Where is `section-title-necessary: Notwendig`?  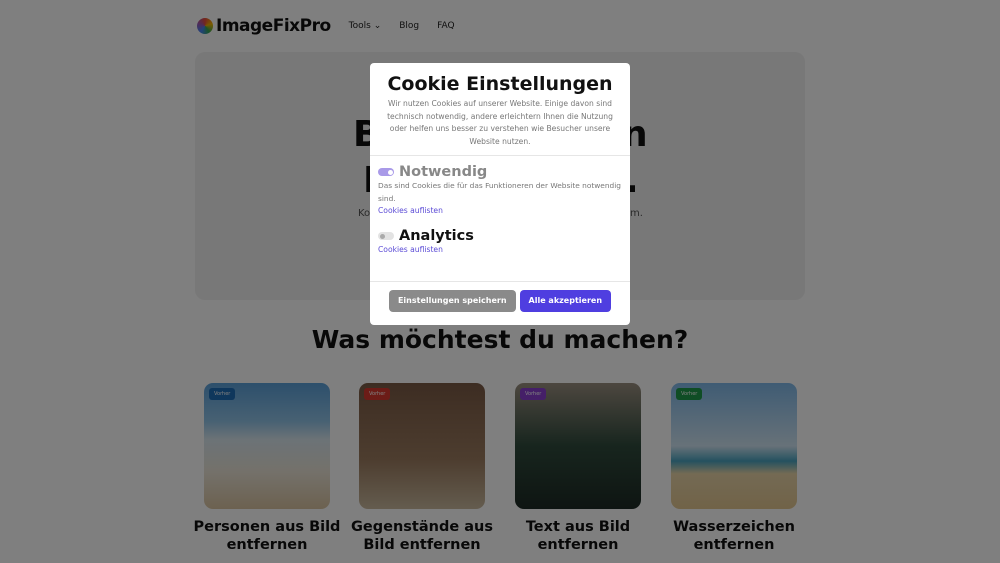 section-title-necessary: Notwendig is located at coordinates (443, 172).